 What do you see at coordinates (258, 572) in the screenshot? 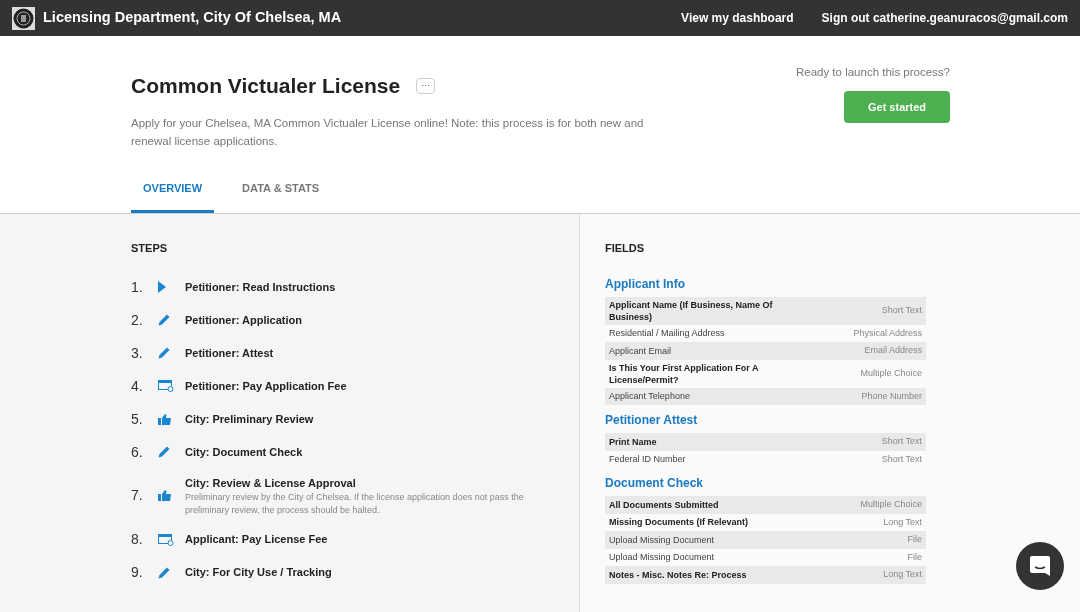
I see `step-title: City: For City Use / Tracking` at bounding box center [258, 572].